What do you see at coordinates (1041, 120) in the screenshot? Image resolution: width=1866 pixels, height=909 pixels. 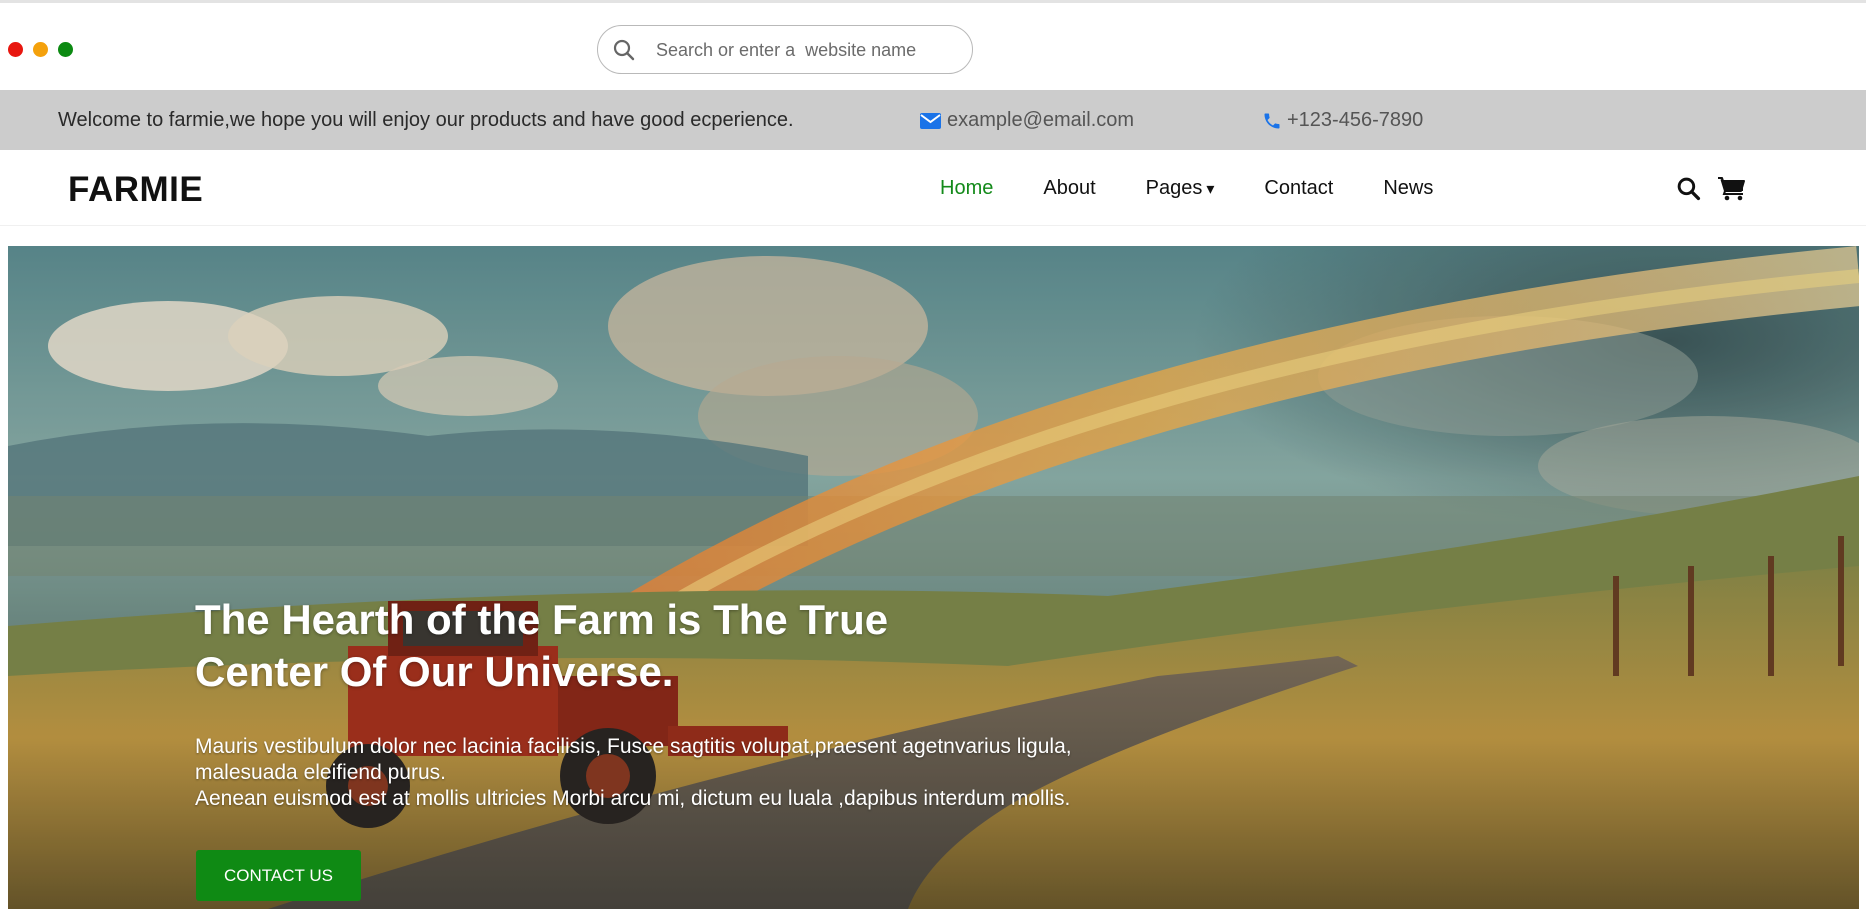 I see `email-text: example@email.com` at bounding box center [1041, 120].